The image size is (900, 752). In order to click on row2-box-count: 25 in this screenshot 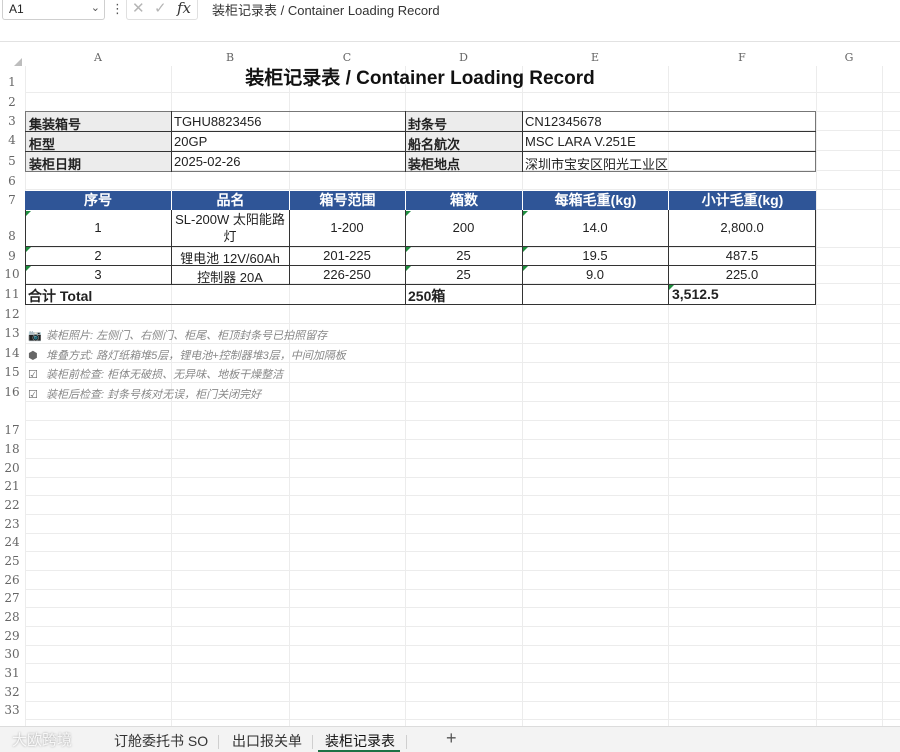, I will do `click(463, 255)`.